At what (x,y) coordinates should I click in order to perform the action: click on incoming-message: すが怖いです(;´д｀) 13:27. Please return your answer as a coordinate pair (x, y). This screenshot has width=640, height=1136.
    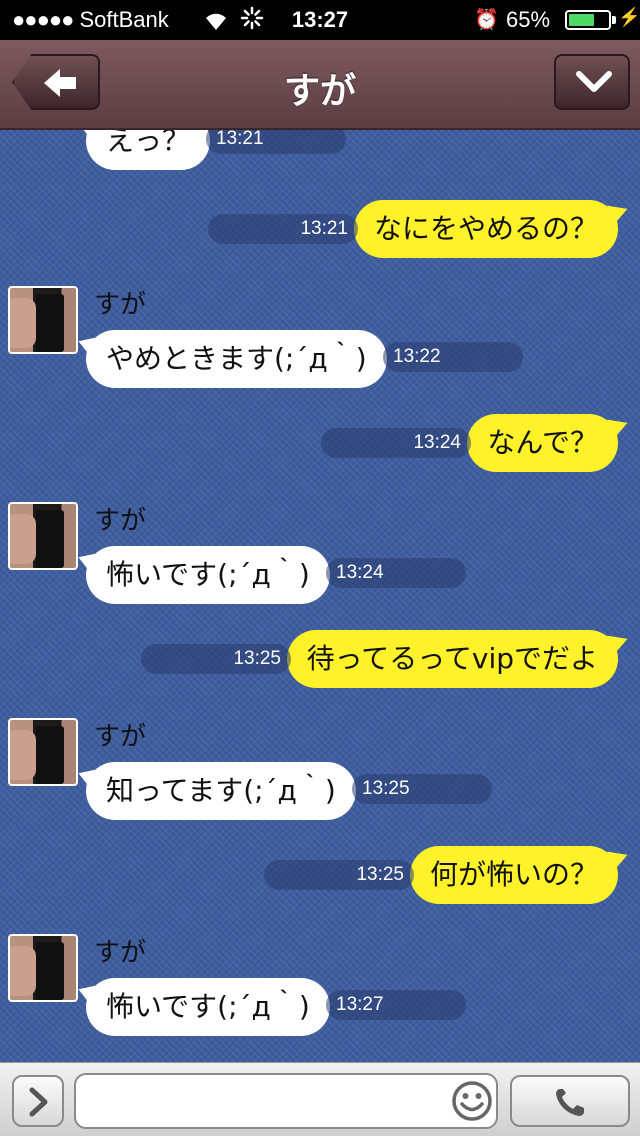
    Looking at the image, I should click on (320, 994).